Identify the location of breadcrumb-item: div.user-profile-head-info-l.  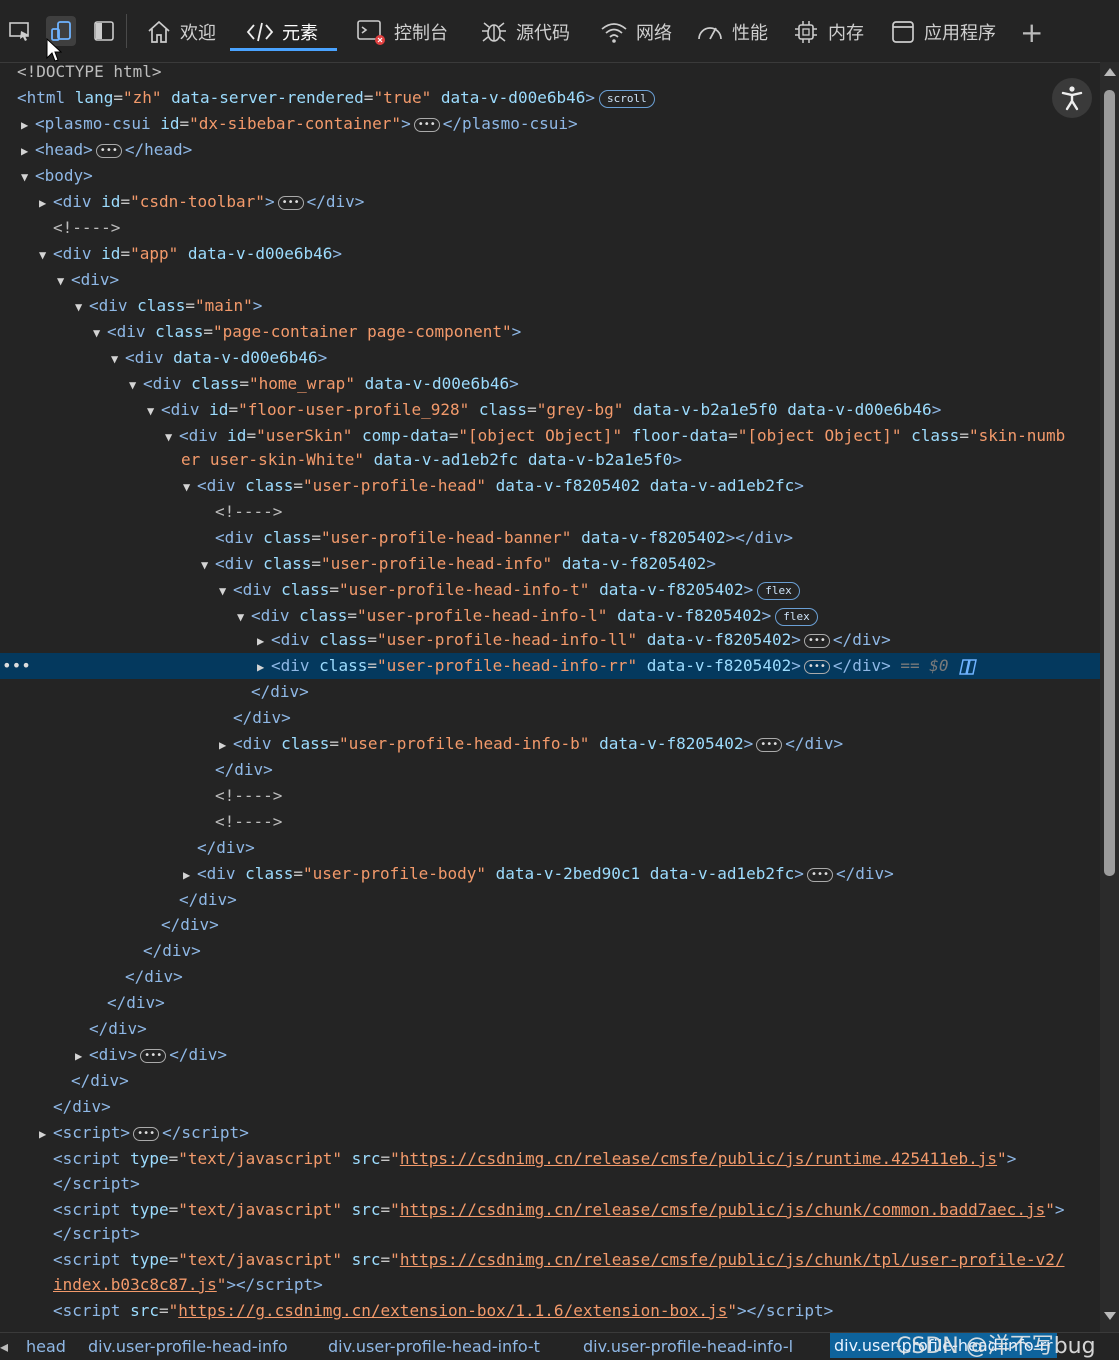
(688, 1346).